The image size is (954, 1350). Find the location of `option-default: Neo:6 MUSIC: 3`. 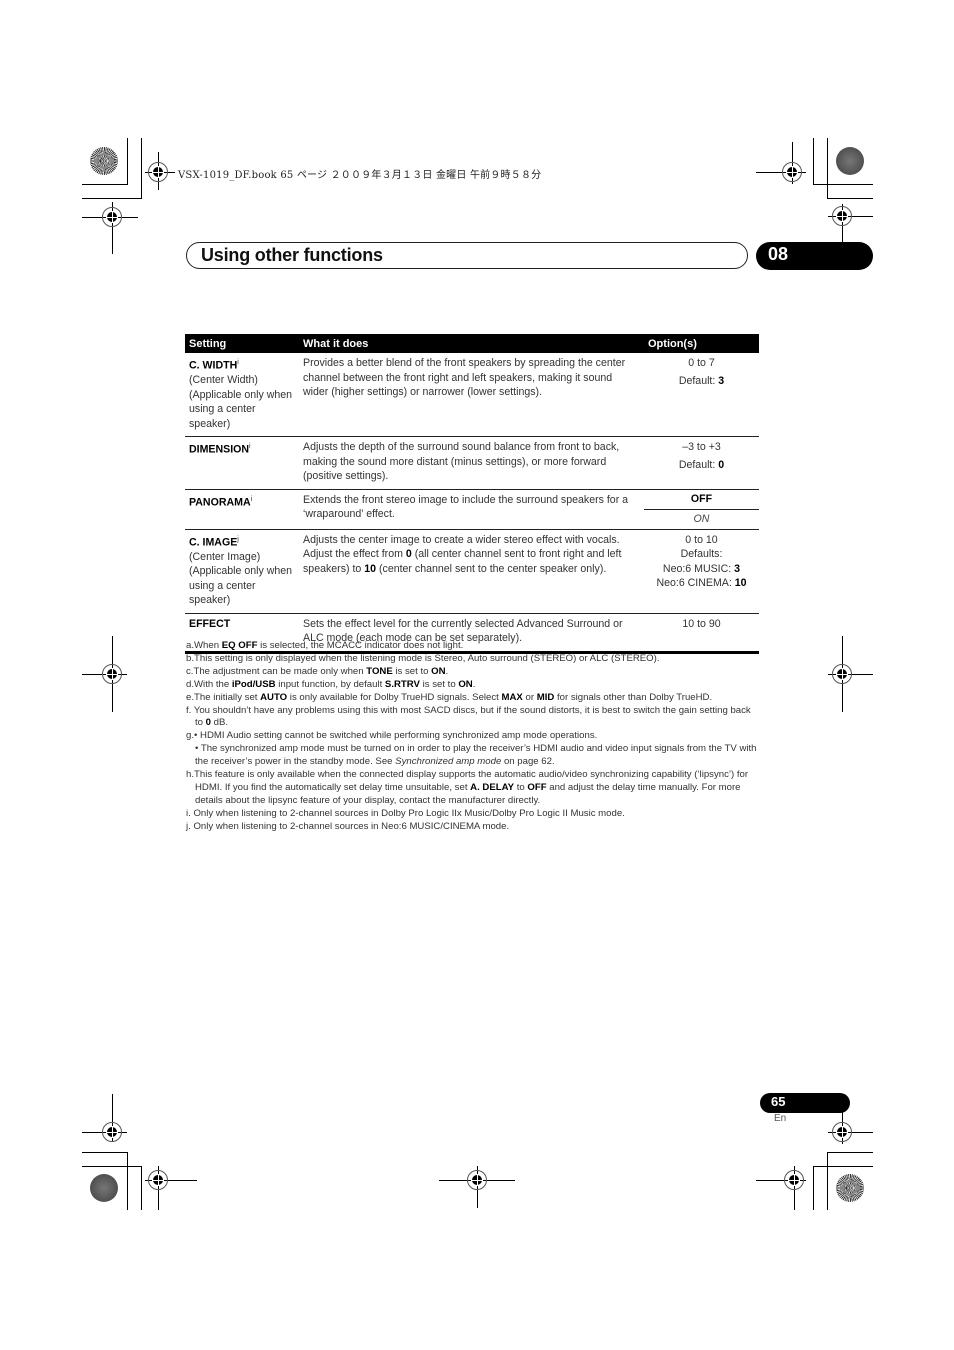

option-default: Neo:6 MUSIC: 3 is located at coordinates (701, 569).